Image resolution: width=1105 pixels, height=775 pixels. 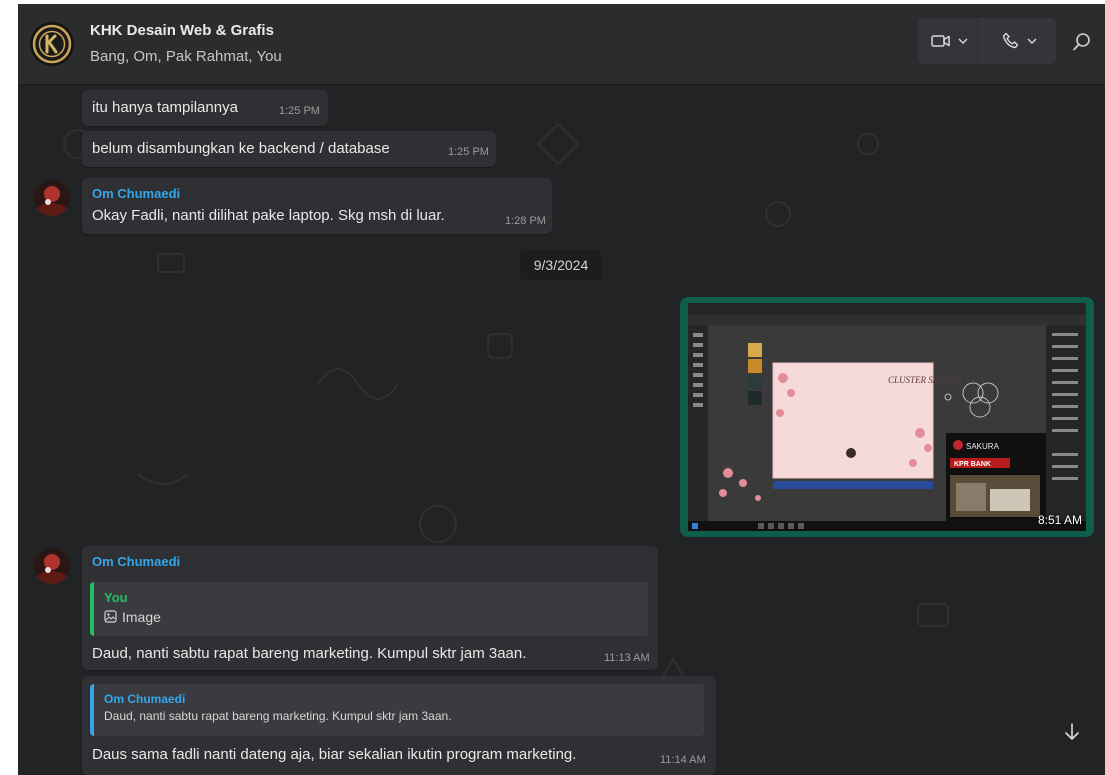 I want to click on group-avatar, so click(x=52, y=44).